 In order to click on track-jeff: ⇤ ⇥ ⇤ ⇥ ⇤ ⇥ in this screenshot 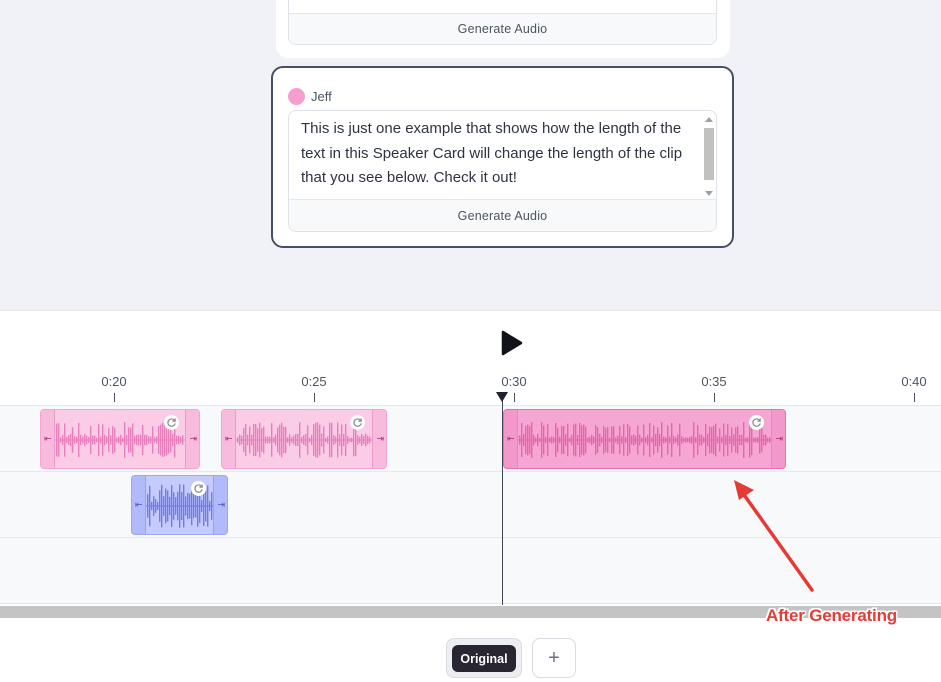, I will do `click(470, 438)`.